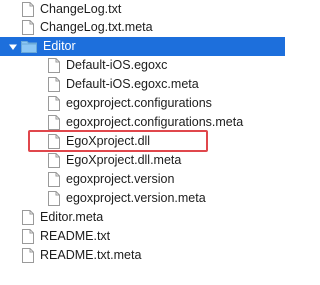 This screenshot has height=285, width=320. I want to click on tree-item-label: egoxproject.configurations, so click(139, 103).